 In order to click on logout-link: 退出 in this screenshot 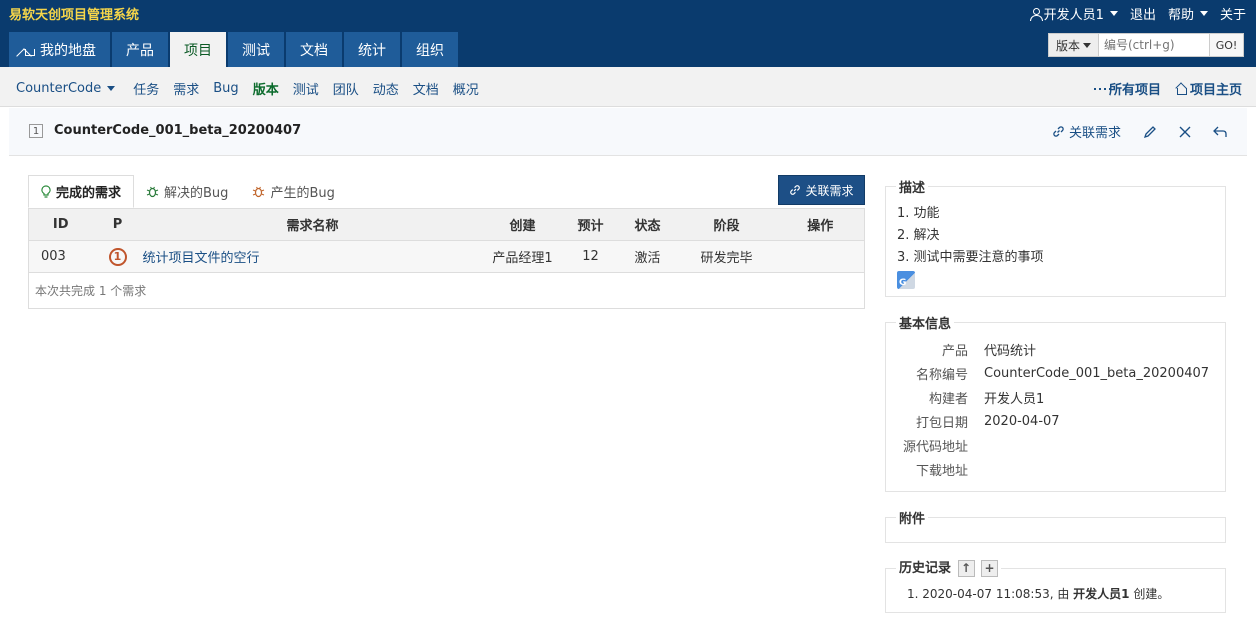, I will do `click(1143, 13)`.